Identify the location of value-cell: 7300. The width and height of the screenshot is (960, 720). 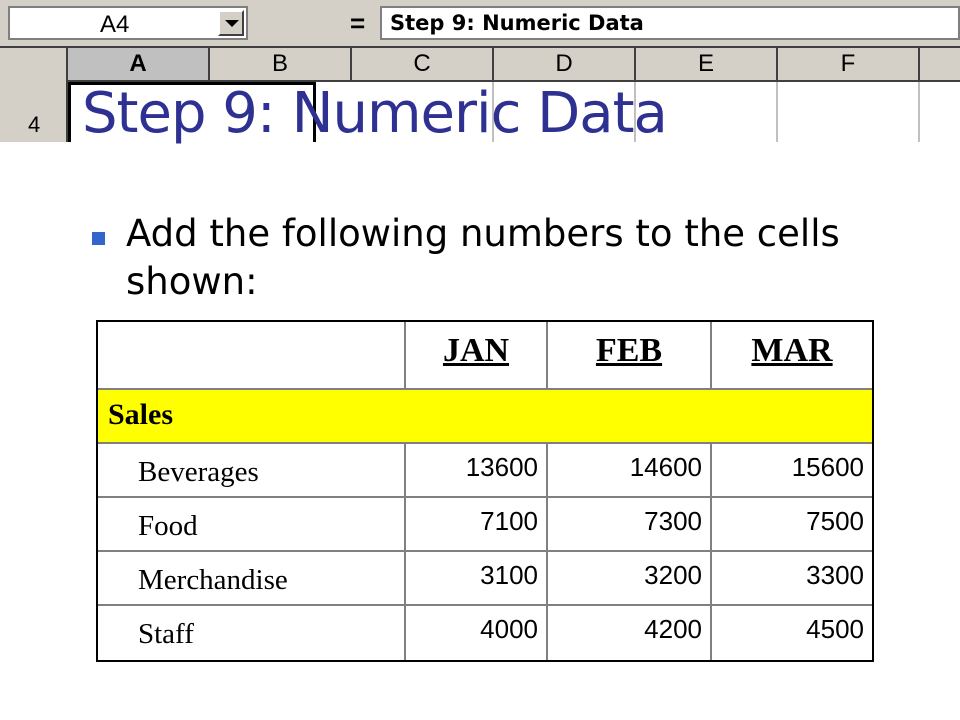
(630, 524).